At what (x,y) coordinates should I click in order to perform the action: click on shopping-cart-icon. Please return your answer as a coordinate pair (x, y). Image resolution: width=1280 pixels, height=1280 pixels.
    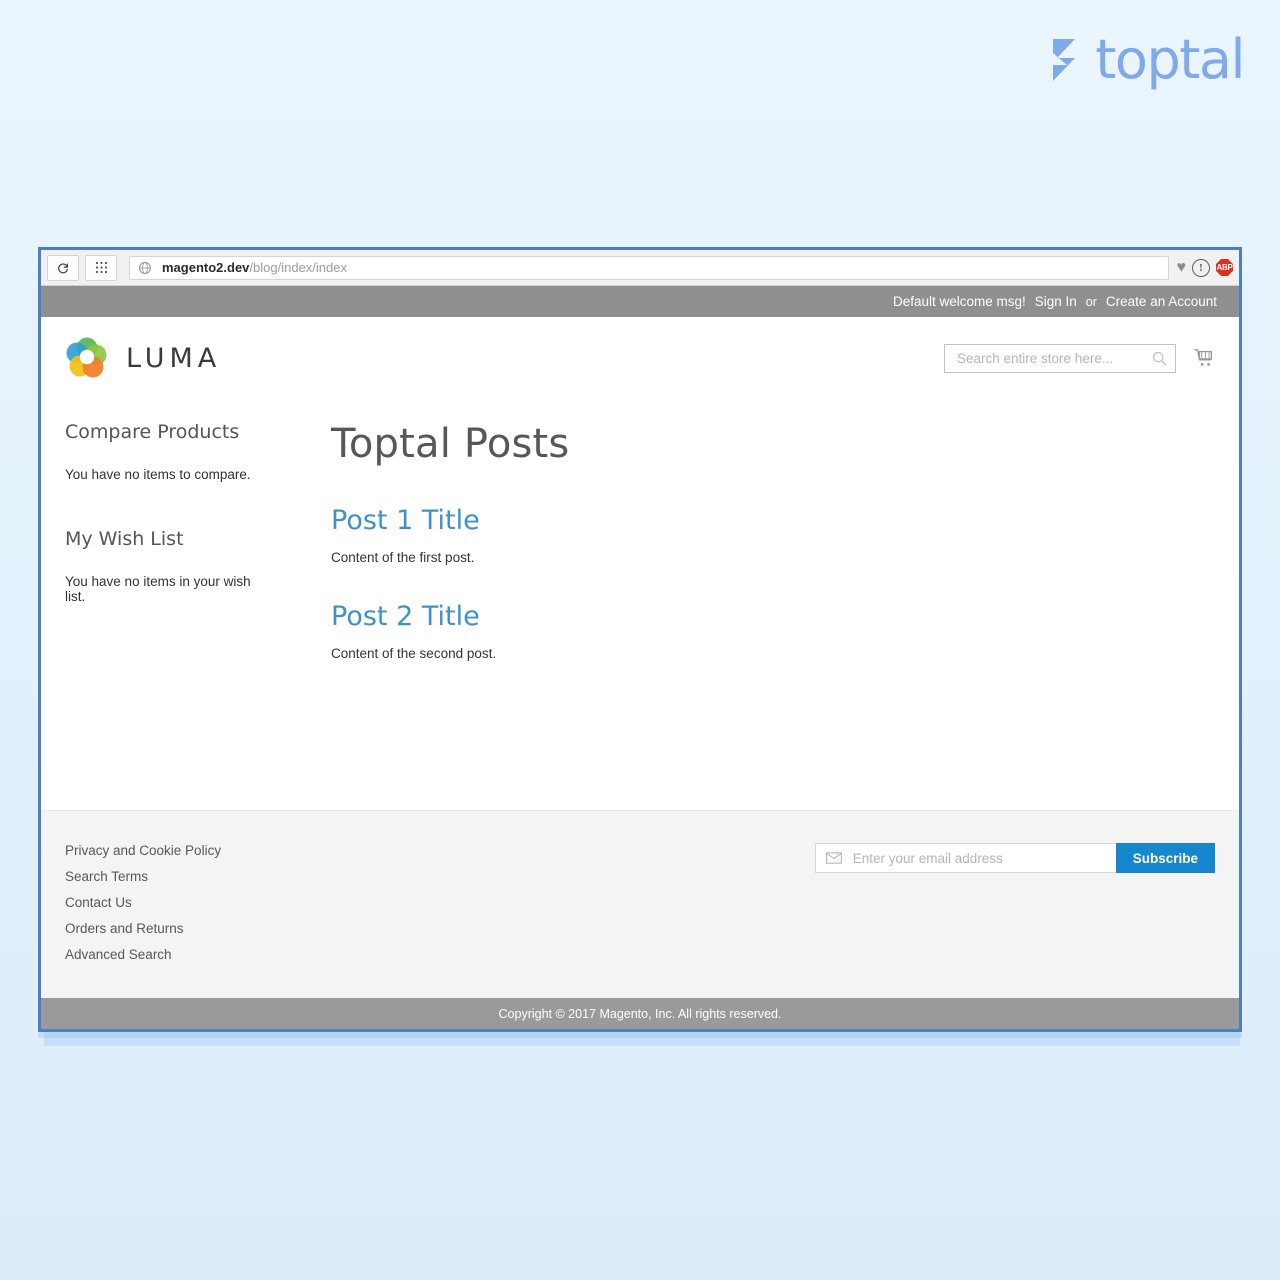
    Looking at the image, I should click on (1204, 358).